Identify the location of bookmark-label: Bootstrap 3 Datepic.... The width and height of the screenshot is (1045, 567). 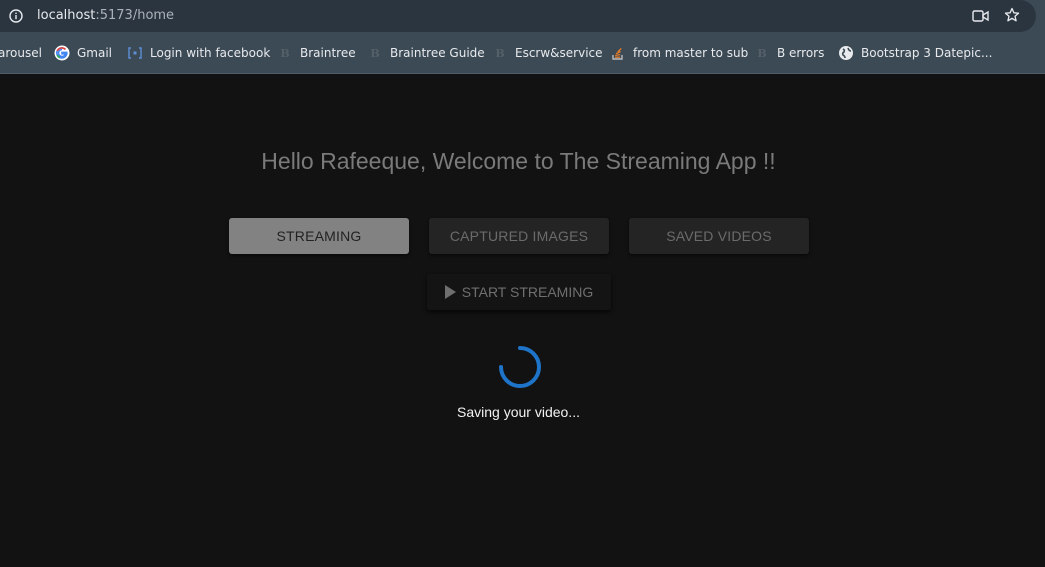
(927, 53).